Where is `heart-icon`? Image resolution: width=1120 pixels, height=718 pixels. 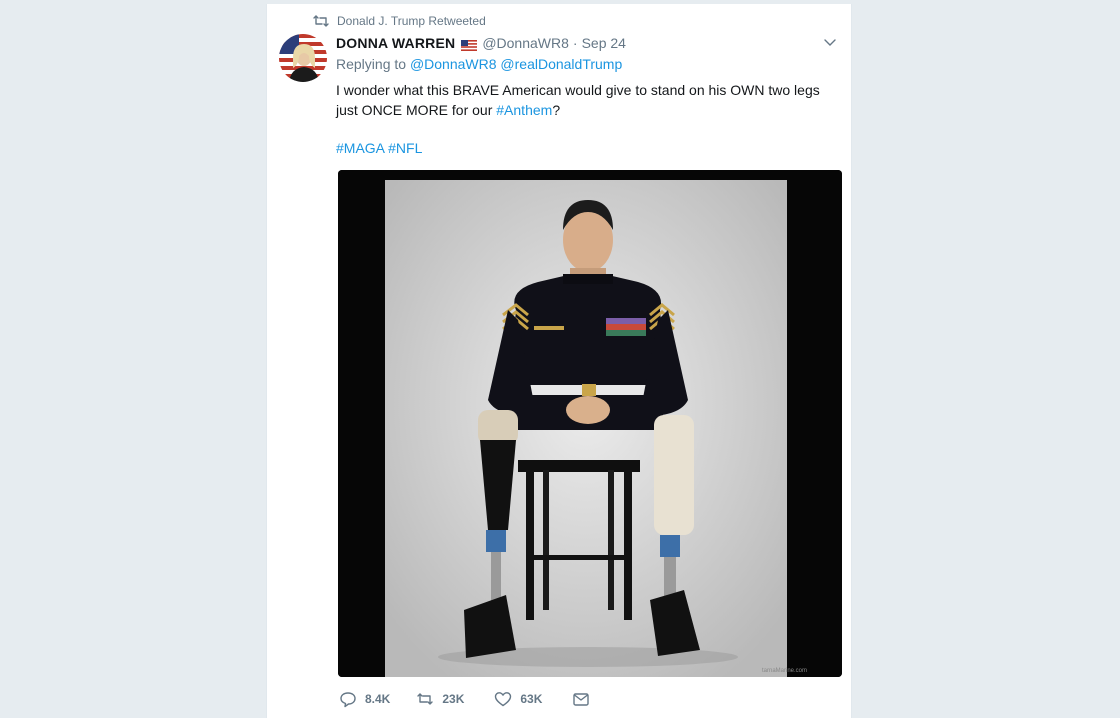 heart-icon is located at coordinates (503, 699).